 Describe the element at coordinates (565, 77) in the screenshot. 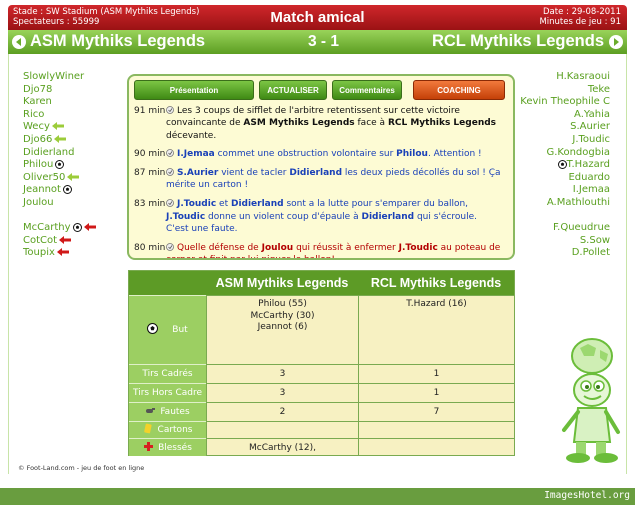

I see `away-player-row: H.Kasraoui` at that location.